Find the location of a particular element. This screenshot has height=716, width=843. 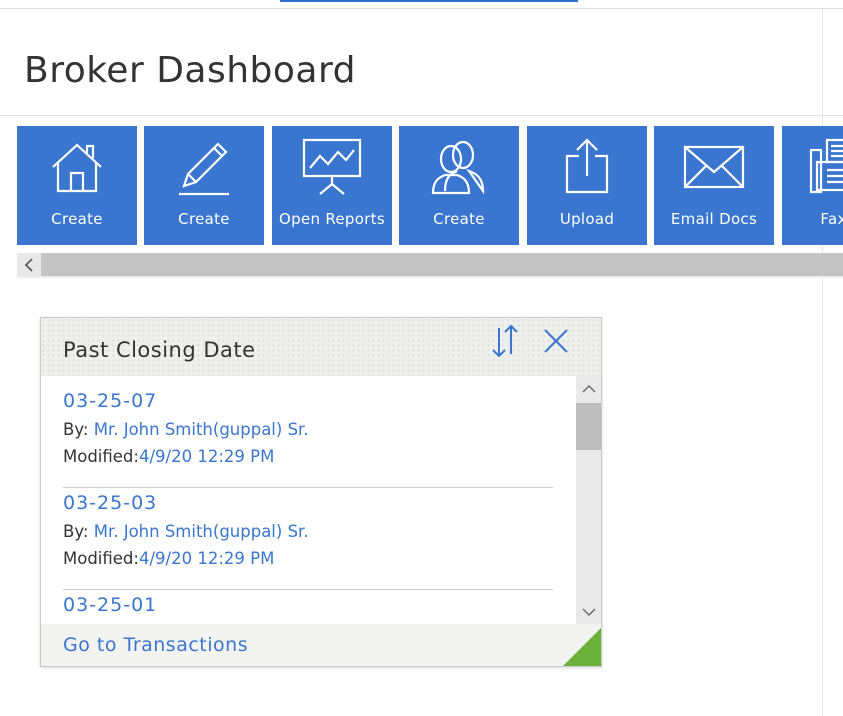

top-accent-line is located at coordinates (429, 1).